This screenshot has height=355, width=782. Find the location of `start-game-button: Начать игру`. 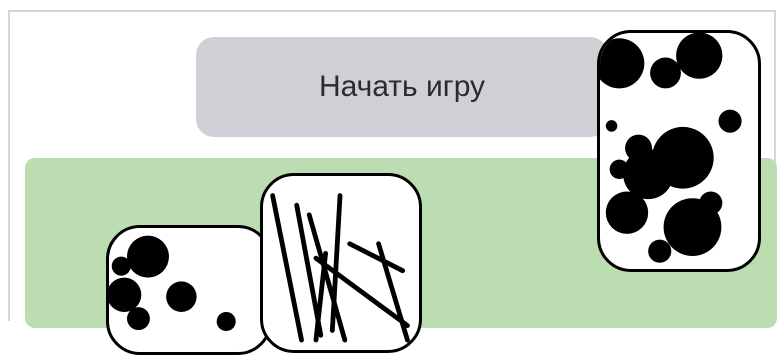

start-game-button: Начать игру is located at coordinates (402, 87).